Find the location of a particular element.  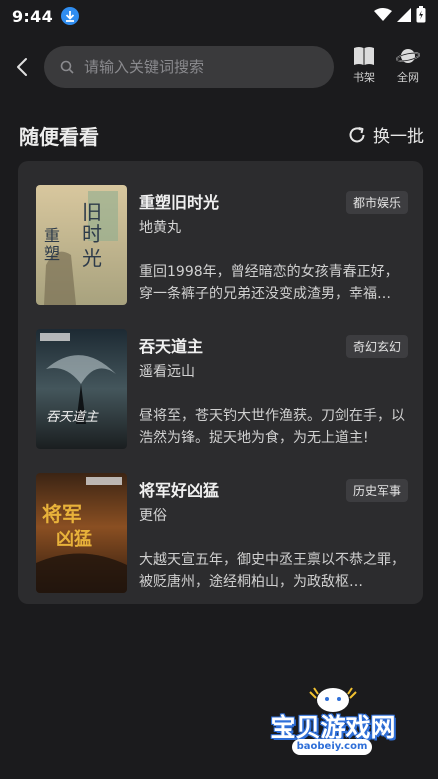

book-author: 地黄丸 is located at coordinates (160, 228).